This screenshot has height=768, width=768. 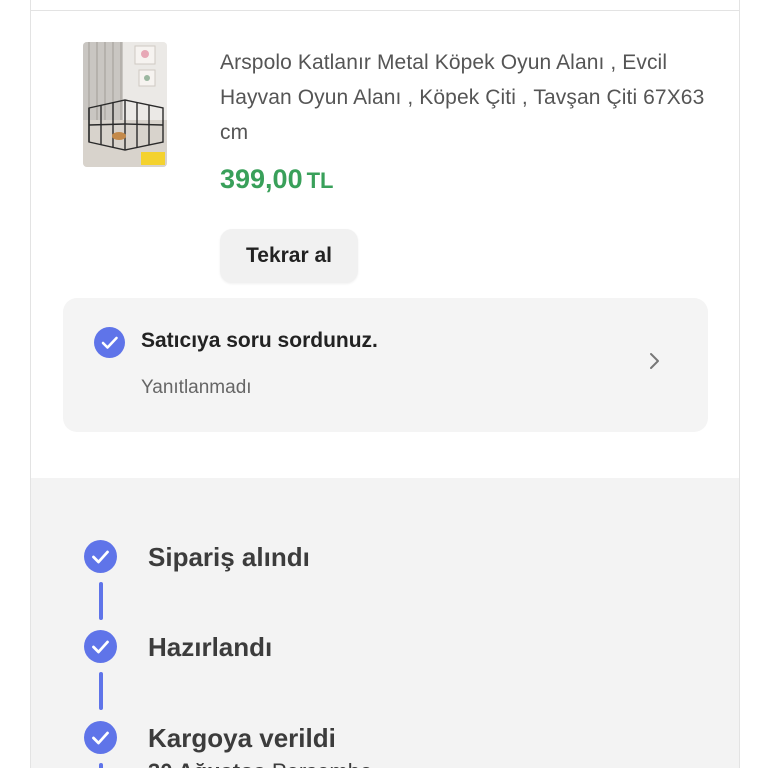 What do you see at coordinates (385, 365) in the screenshot?
I see `seller-question-card: Satıcıya soru sordunuz. Yanıtlanmadı` at bounding box center [385, 365].